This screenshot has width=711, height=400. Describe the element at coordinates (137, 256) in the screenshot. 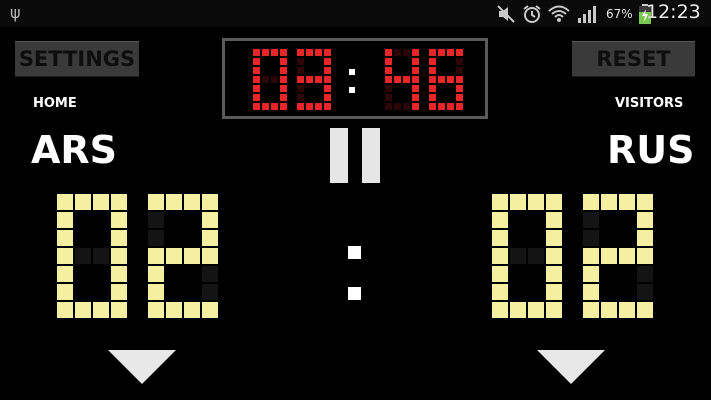

I see `home-score` at that location.